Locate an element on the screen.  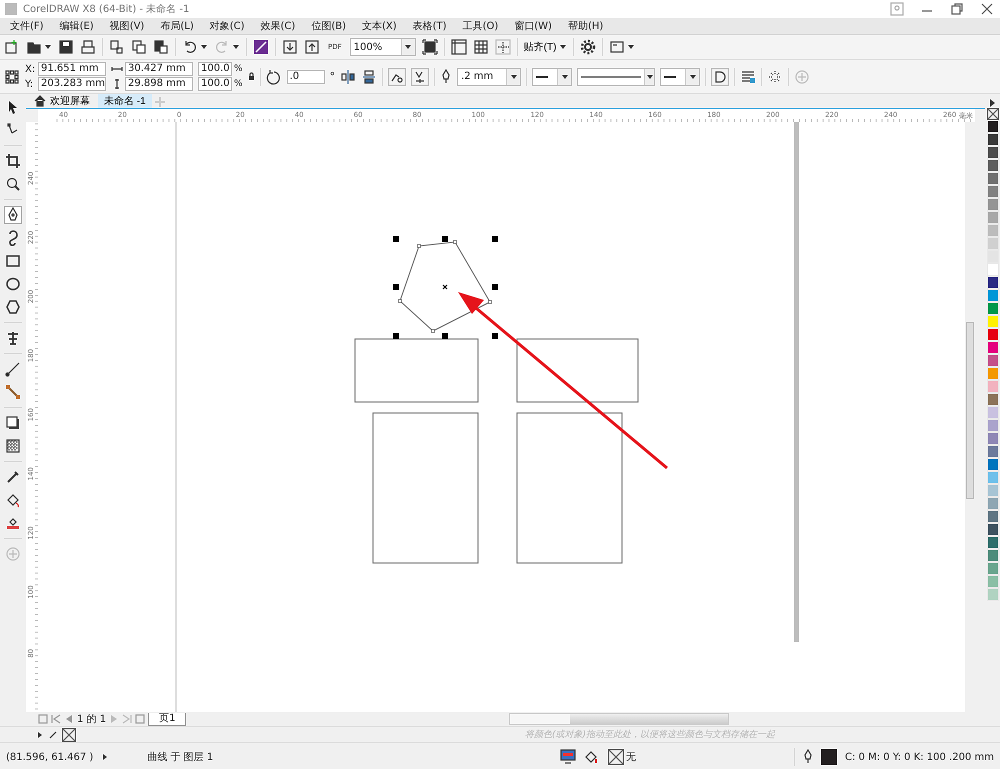
width-icon is located at coordinates (117, 69).